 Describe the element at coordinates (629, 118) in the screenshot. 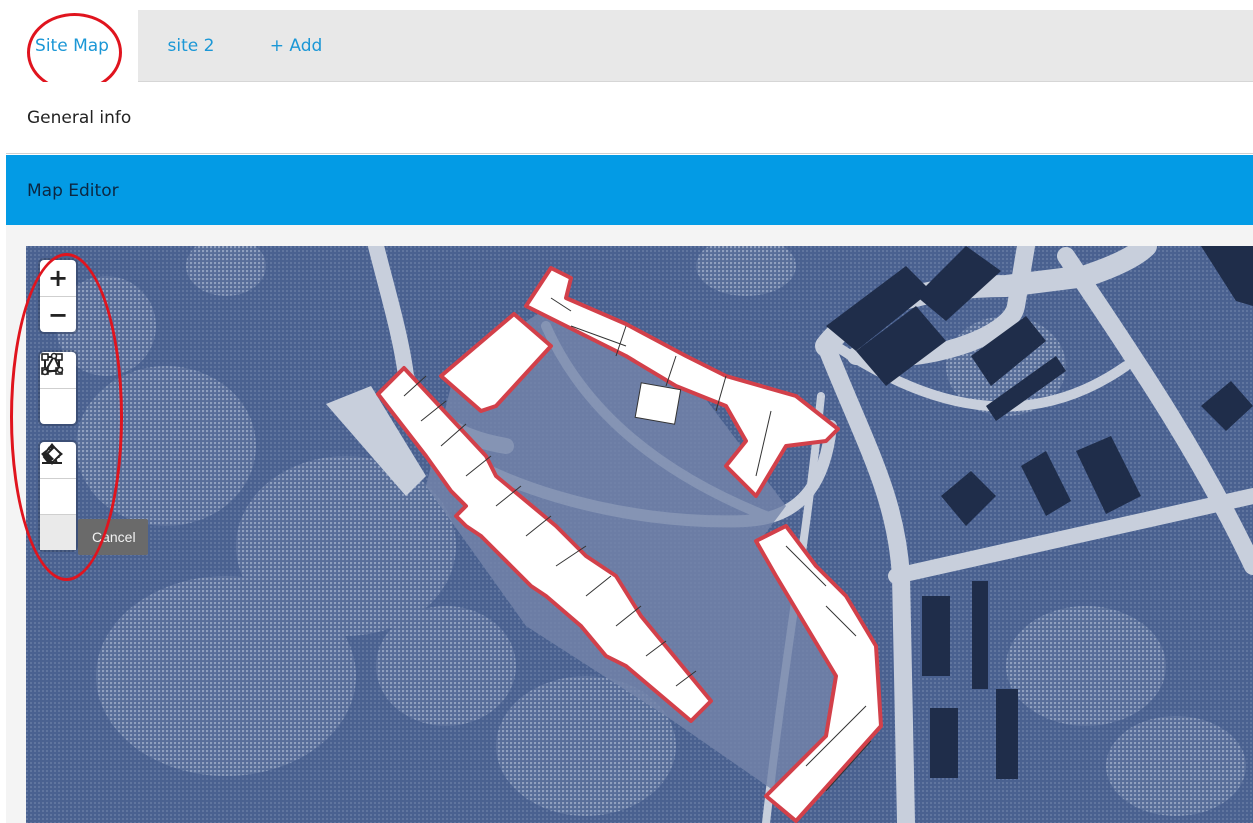

I see `general-info-header: General info` at that location.